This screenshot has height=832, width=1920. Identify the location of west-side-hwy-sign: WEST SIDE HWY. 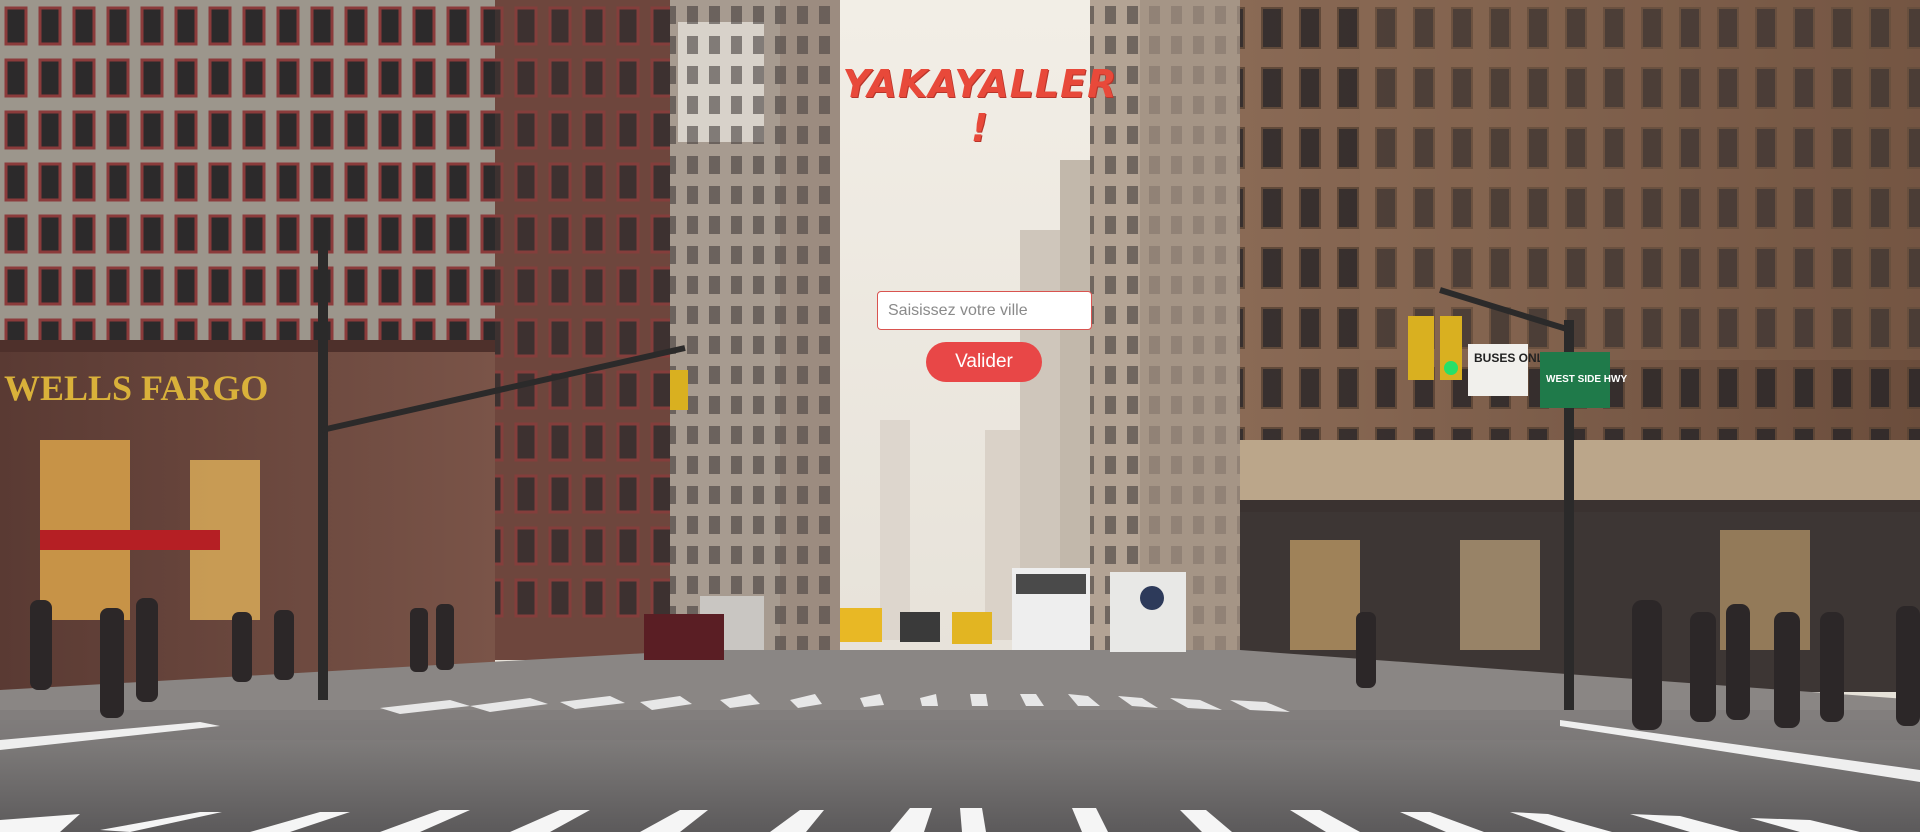
(1586, 379).